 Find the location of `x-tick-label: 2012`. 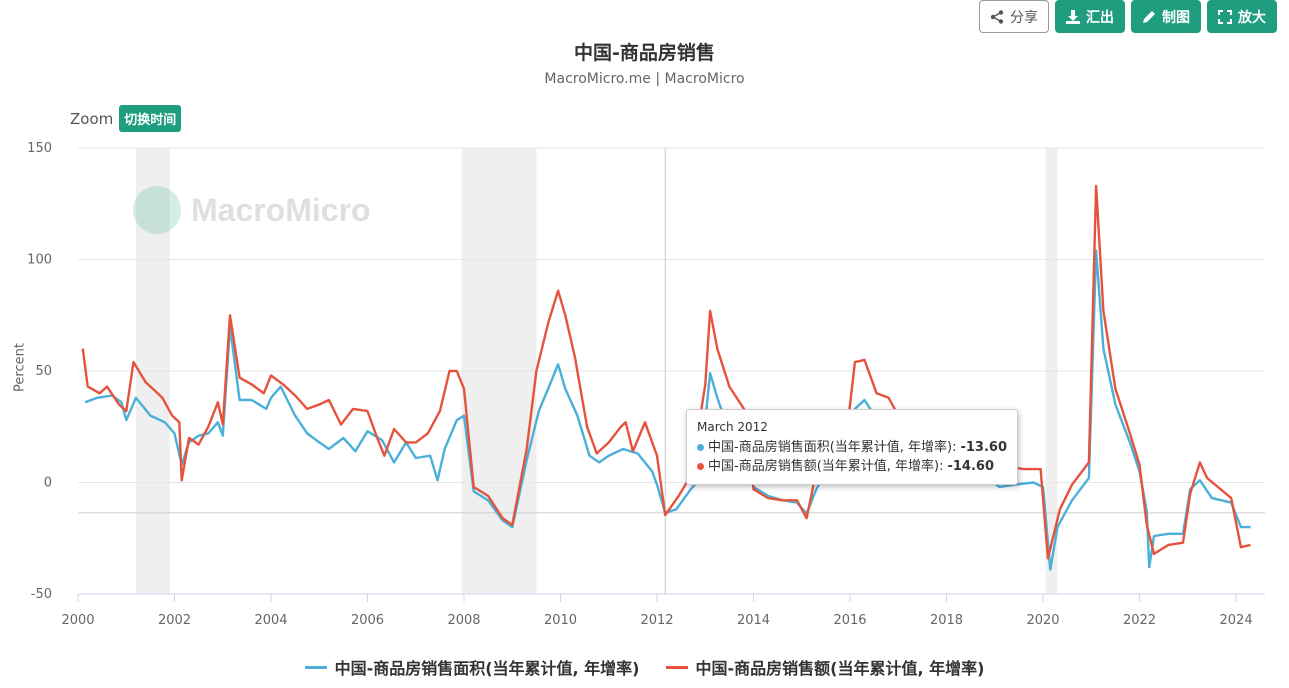

x-tick-label: 2012 is located at coordinates (656, 620).